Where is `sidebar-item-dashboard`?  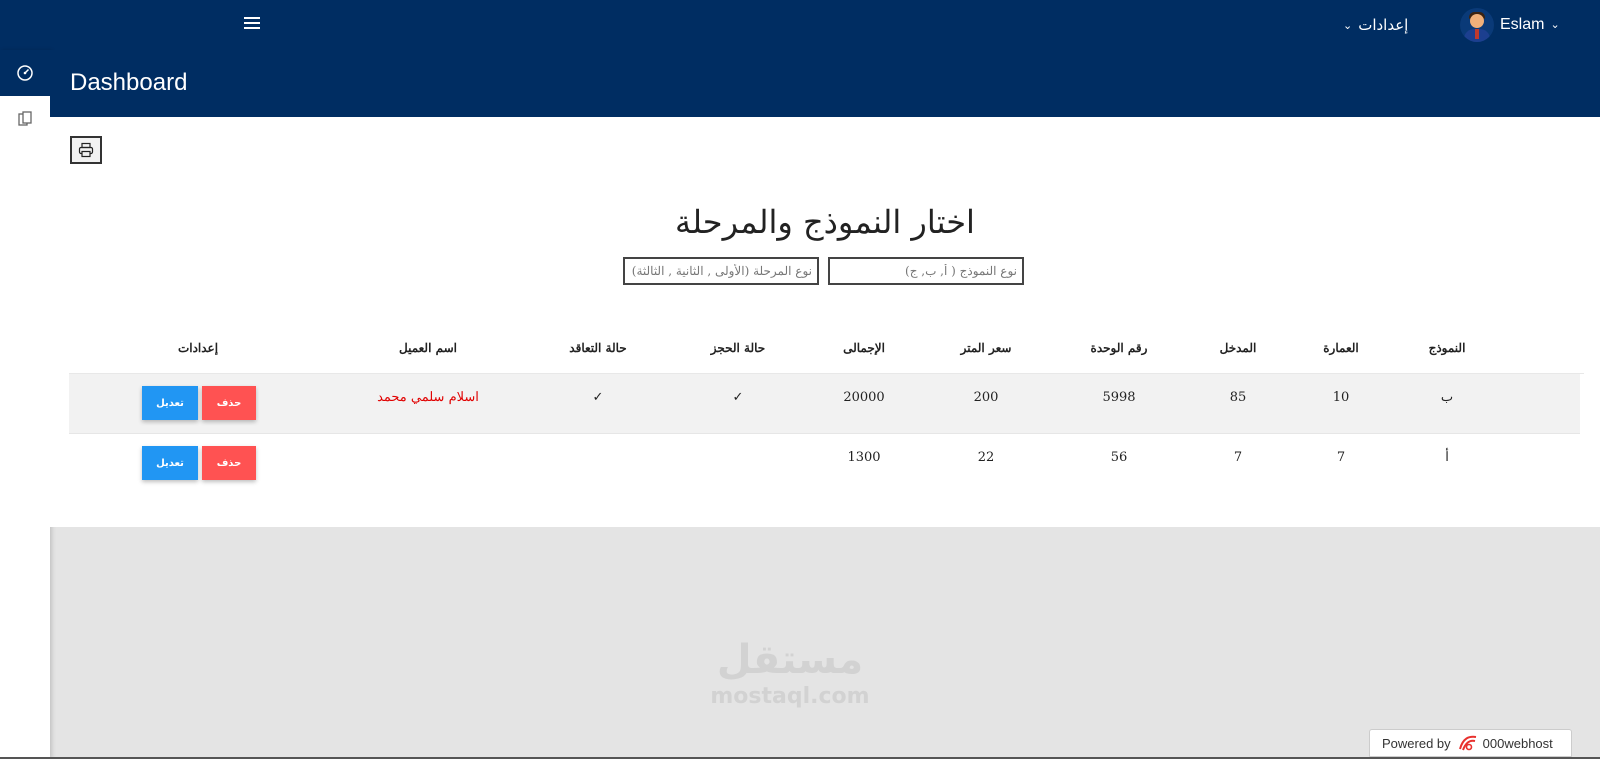
sidebar-item-dashboard is located at coordinates (25, 73).